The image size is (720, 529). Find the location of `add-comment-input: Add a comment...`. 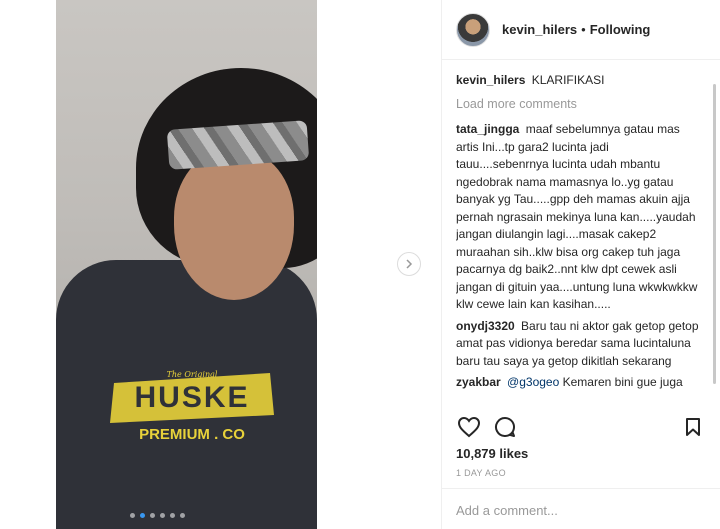

add-comment-input: Add a comment... is located at coordinates (581, 508).